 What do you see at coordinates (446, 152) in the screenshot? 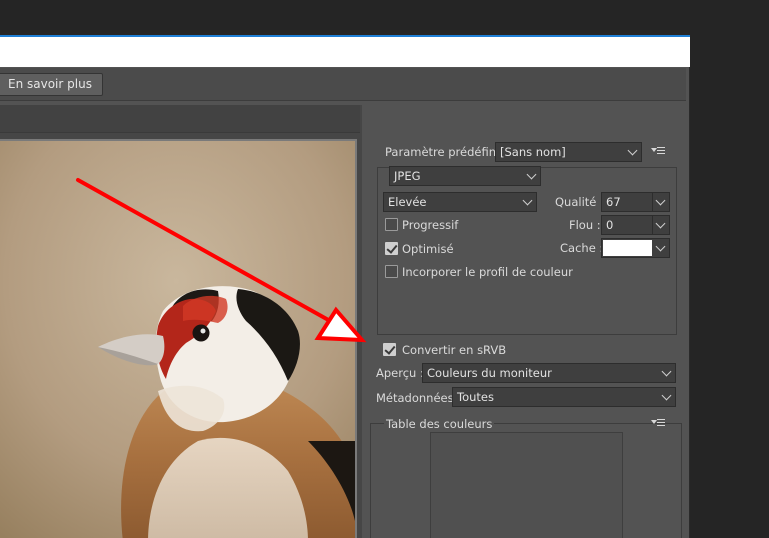
I see `preset-label: Paramètre prédéfini :` at bounding box center [446, 152].